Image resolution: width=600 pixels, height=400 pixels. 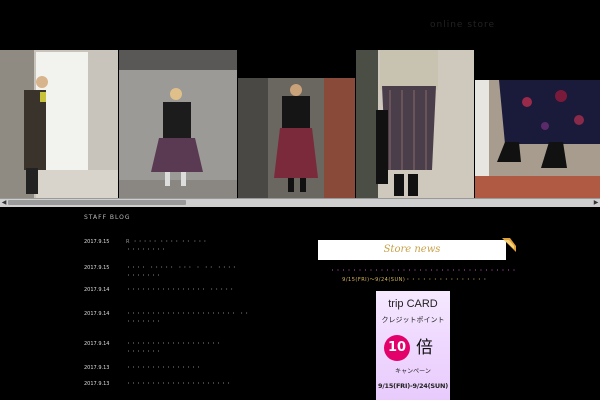 What do you see at coordinates (412, 250) in the screenshot?
I see `store-news-banner: Store news` at bounding box center [412, 250].